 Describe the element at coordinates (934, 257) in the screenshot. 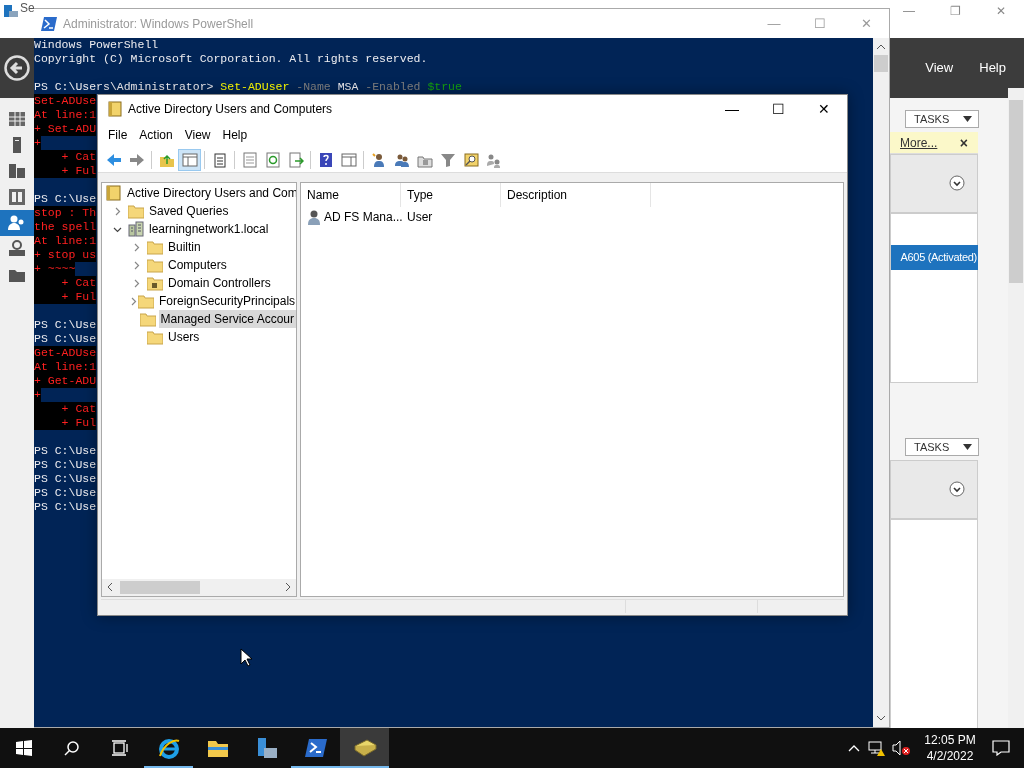

I see `list-row: A605 (Activated)` at that location.